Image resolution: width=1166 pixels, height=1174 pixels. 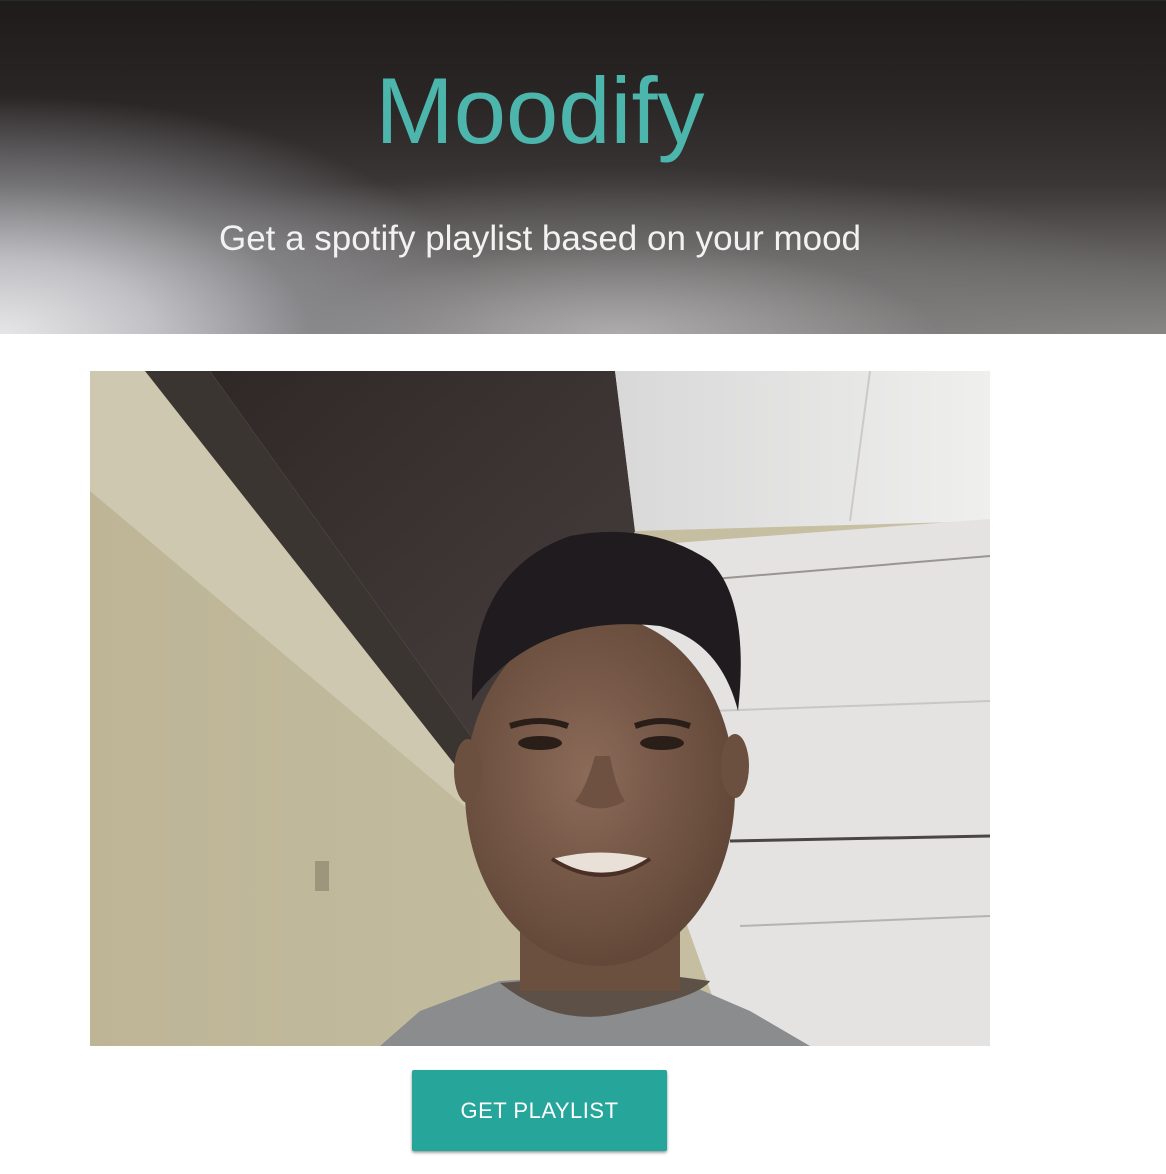 What do you see at coordinates (539, 1110) in the screenshot?
I see `get-playlist-button: GET PLAYLIST` at bounding box center [539, 1110].